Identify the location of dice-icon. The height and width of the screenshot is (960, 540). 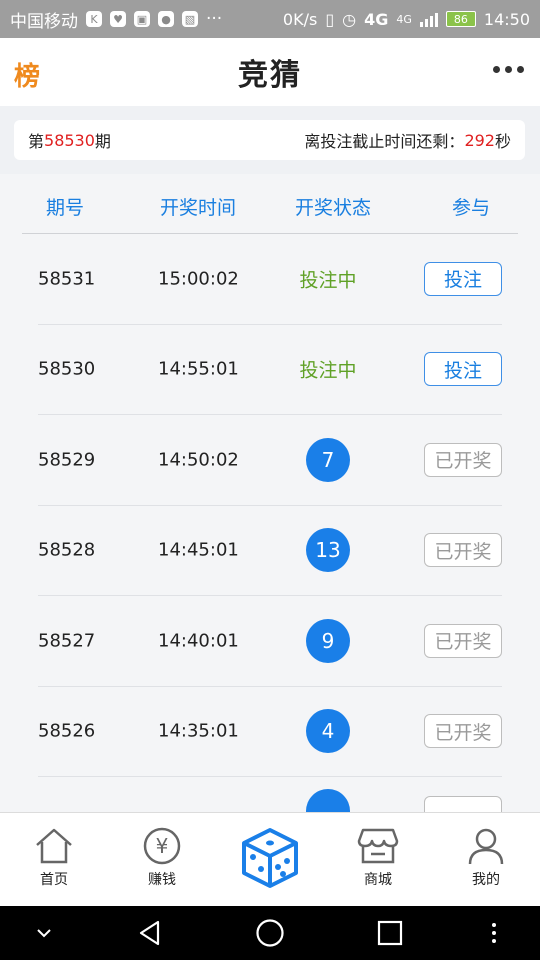
(270, 858).